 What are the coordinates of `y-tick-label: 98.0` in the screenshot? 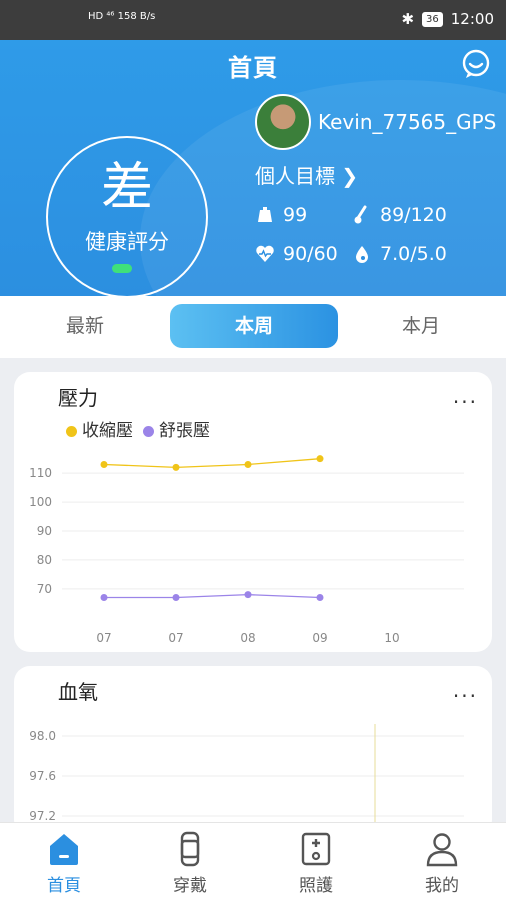 It's located at (42, 736).